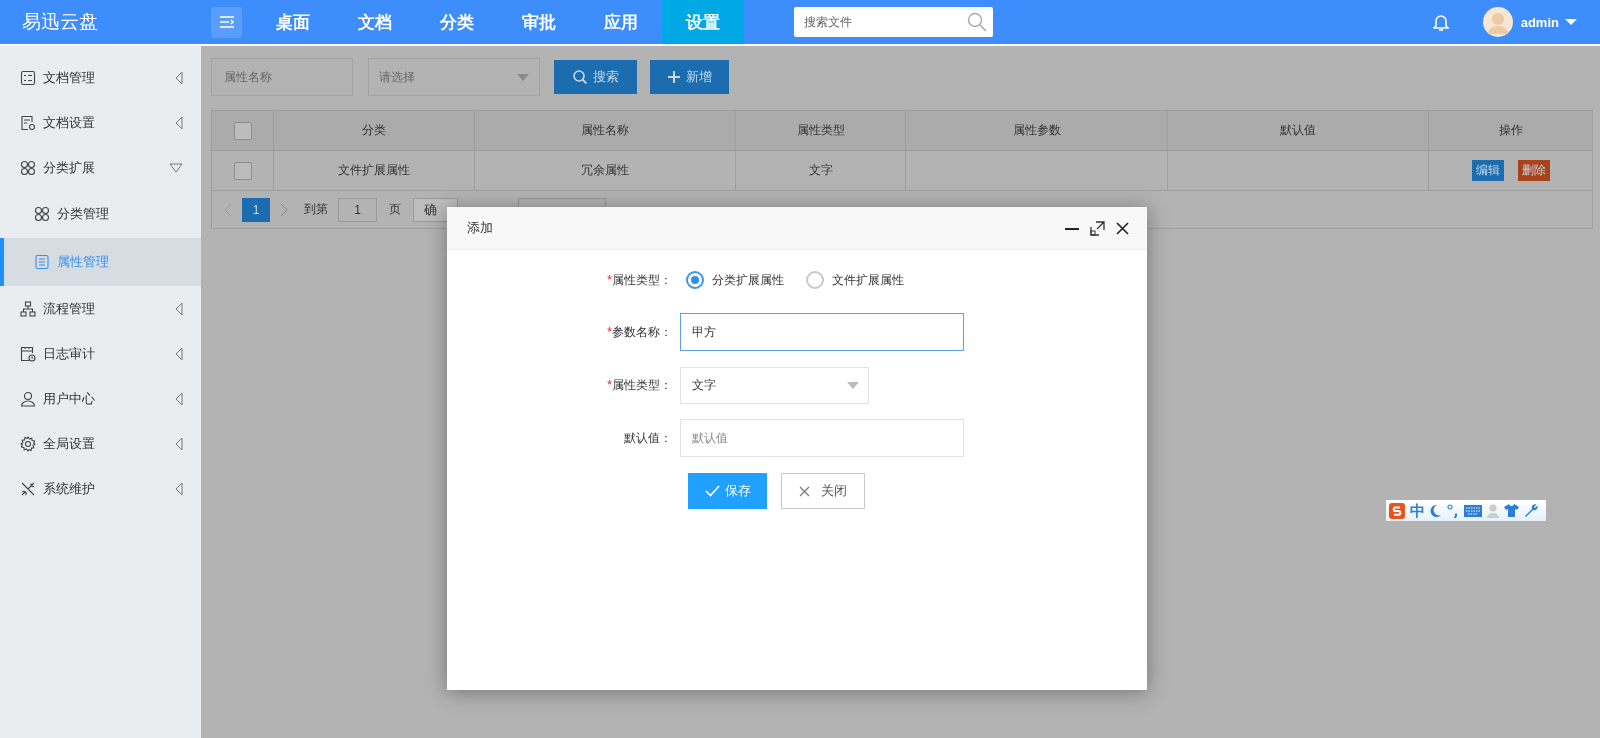 The image size is (1600, 738). Describe the element at coordinates (1417, 510) in the screenshot. I see `input-mode-toggle: 中` at that location.